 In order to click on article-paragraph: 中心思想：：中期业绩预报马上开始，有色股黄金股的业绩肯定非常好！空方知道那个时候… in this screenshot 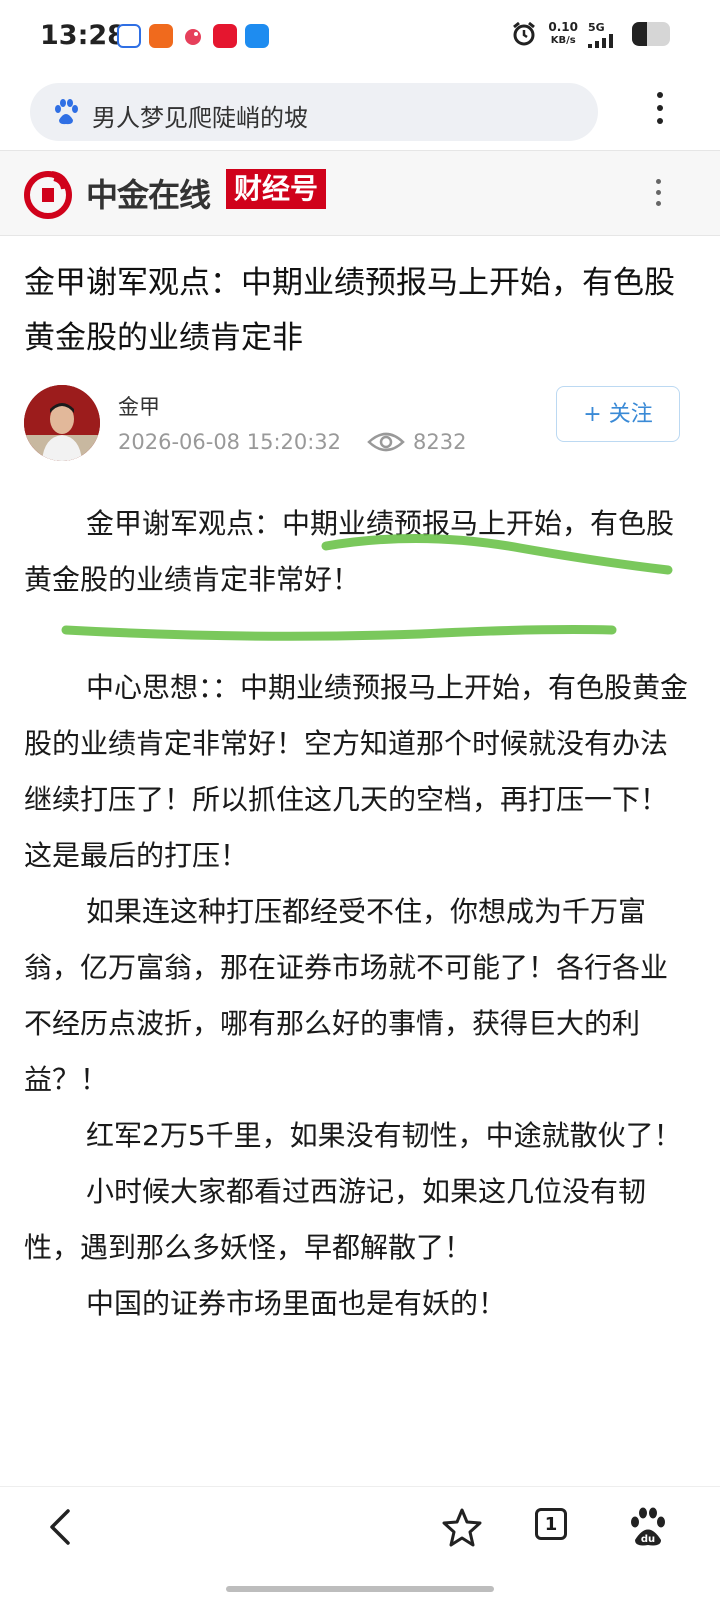, I will do `click(356, 771)`.